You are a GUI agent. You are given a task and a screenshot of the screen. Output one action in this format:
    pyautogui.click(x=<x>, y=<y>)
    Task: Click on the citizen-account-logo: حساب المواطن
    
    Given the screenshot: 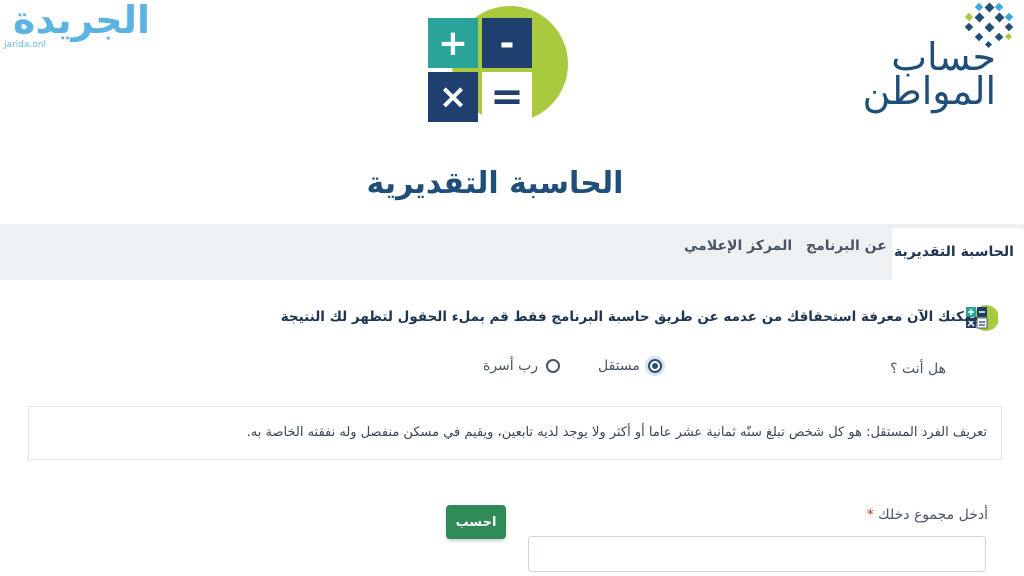 What is the action you would take?
    pyautogui.click(x=911, y=60)
    